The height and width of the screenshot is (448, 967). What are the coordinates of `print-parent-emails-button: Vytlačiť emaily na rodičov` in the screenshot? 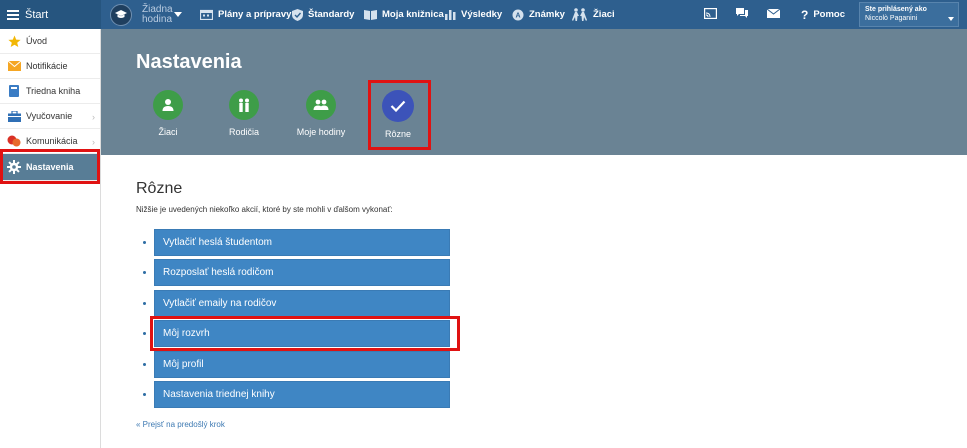 It's located at (302, 303).